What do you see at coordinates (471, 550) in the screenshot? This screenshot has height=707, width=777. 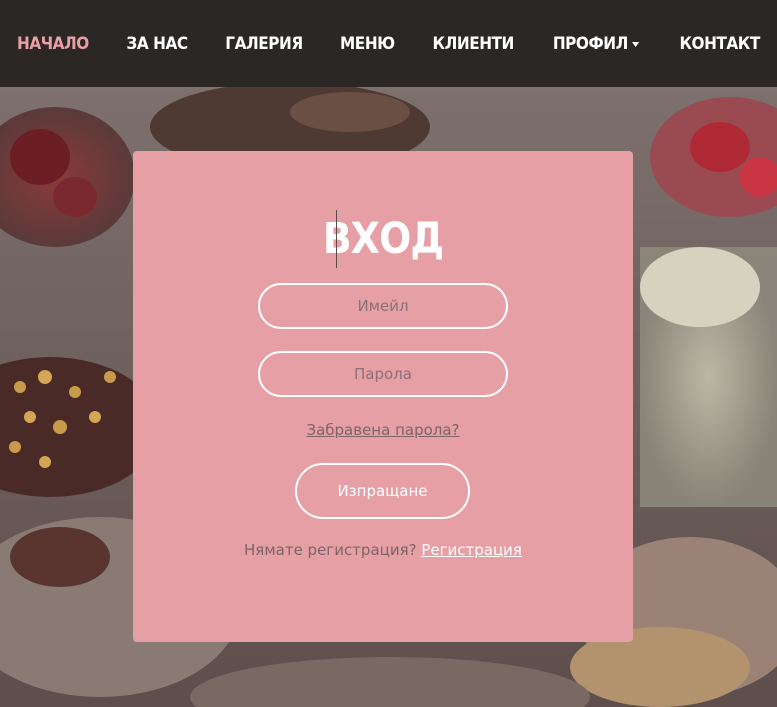 I see `register-link: Регистрация` at bounding box center [471, 550].